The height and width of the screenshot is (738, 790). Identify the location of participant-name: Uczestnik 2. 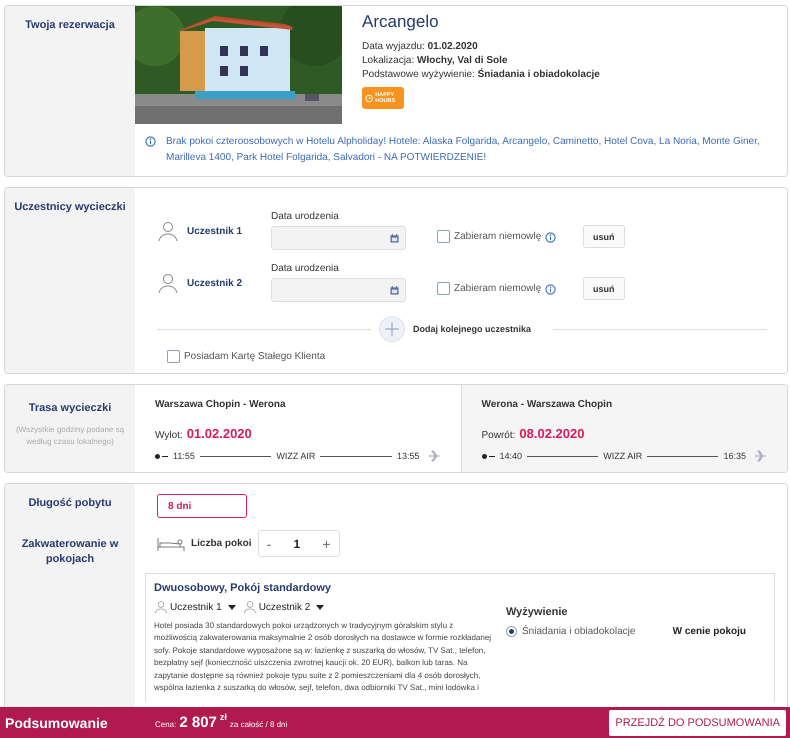
(214, 283).